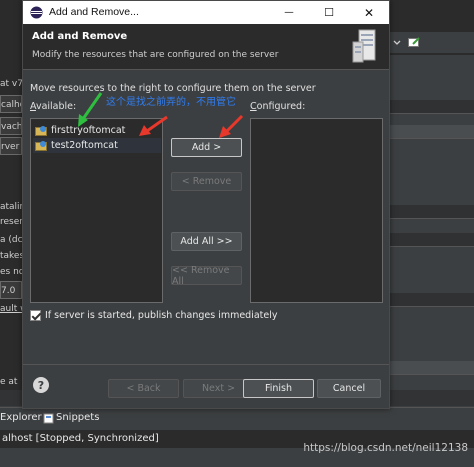  What do you see at coordinates (278, 388) in the screenshot?
I see `finish-button: Finish` at bounding box center [278, 388].